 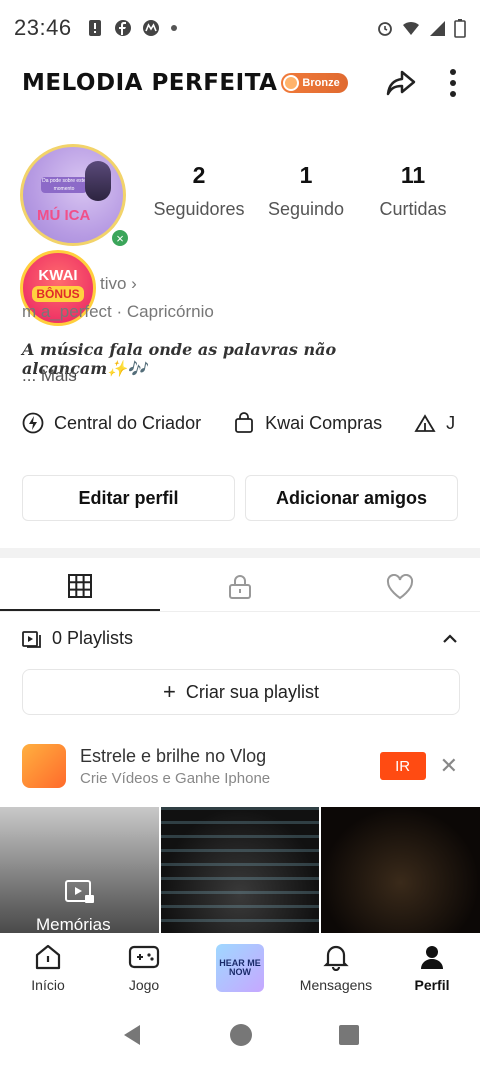 I want to click on microphone-icon, so click(x=98, y=181).